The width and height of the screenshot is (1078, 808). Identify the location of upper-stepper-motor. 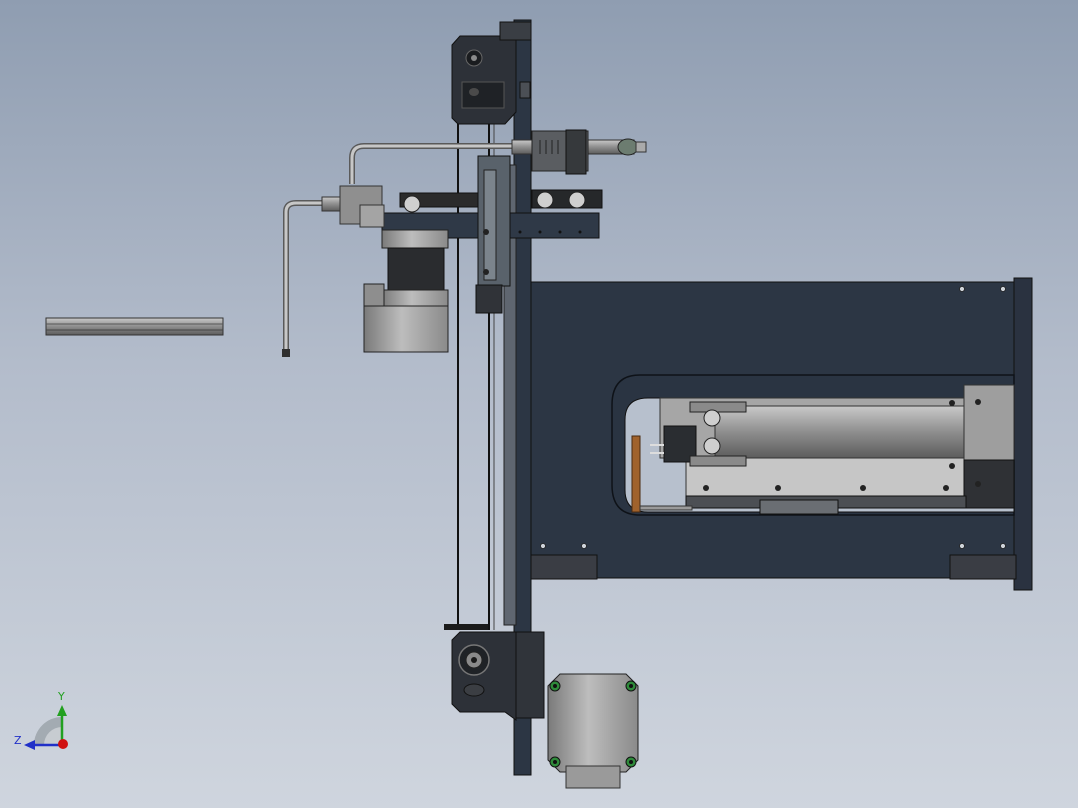
(406, 291).